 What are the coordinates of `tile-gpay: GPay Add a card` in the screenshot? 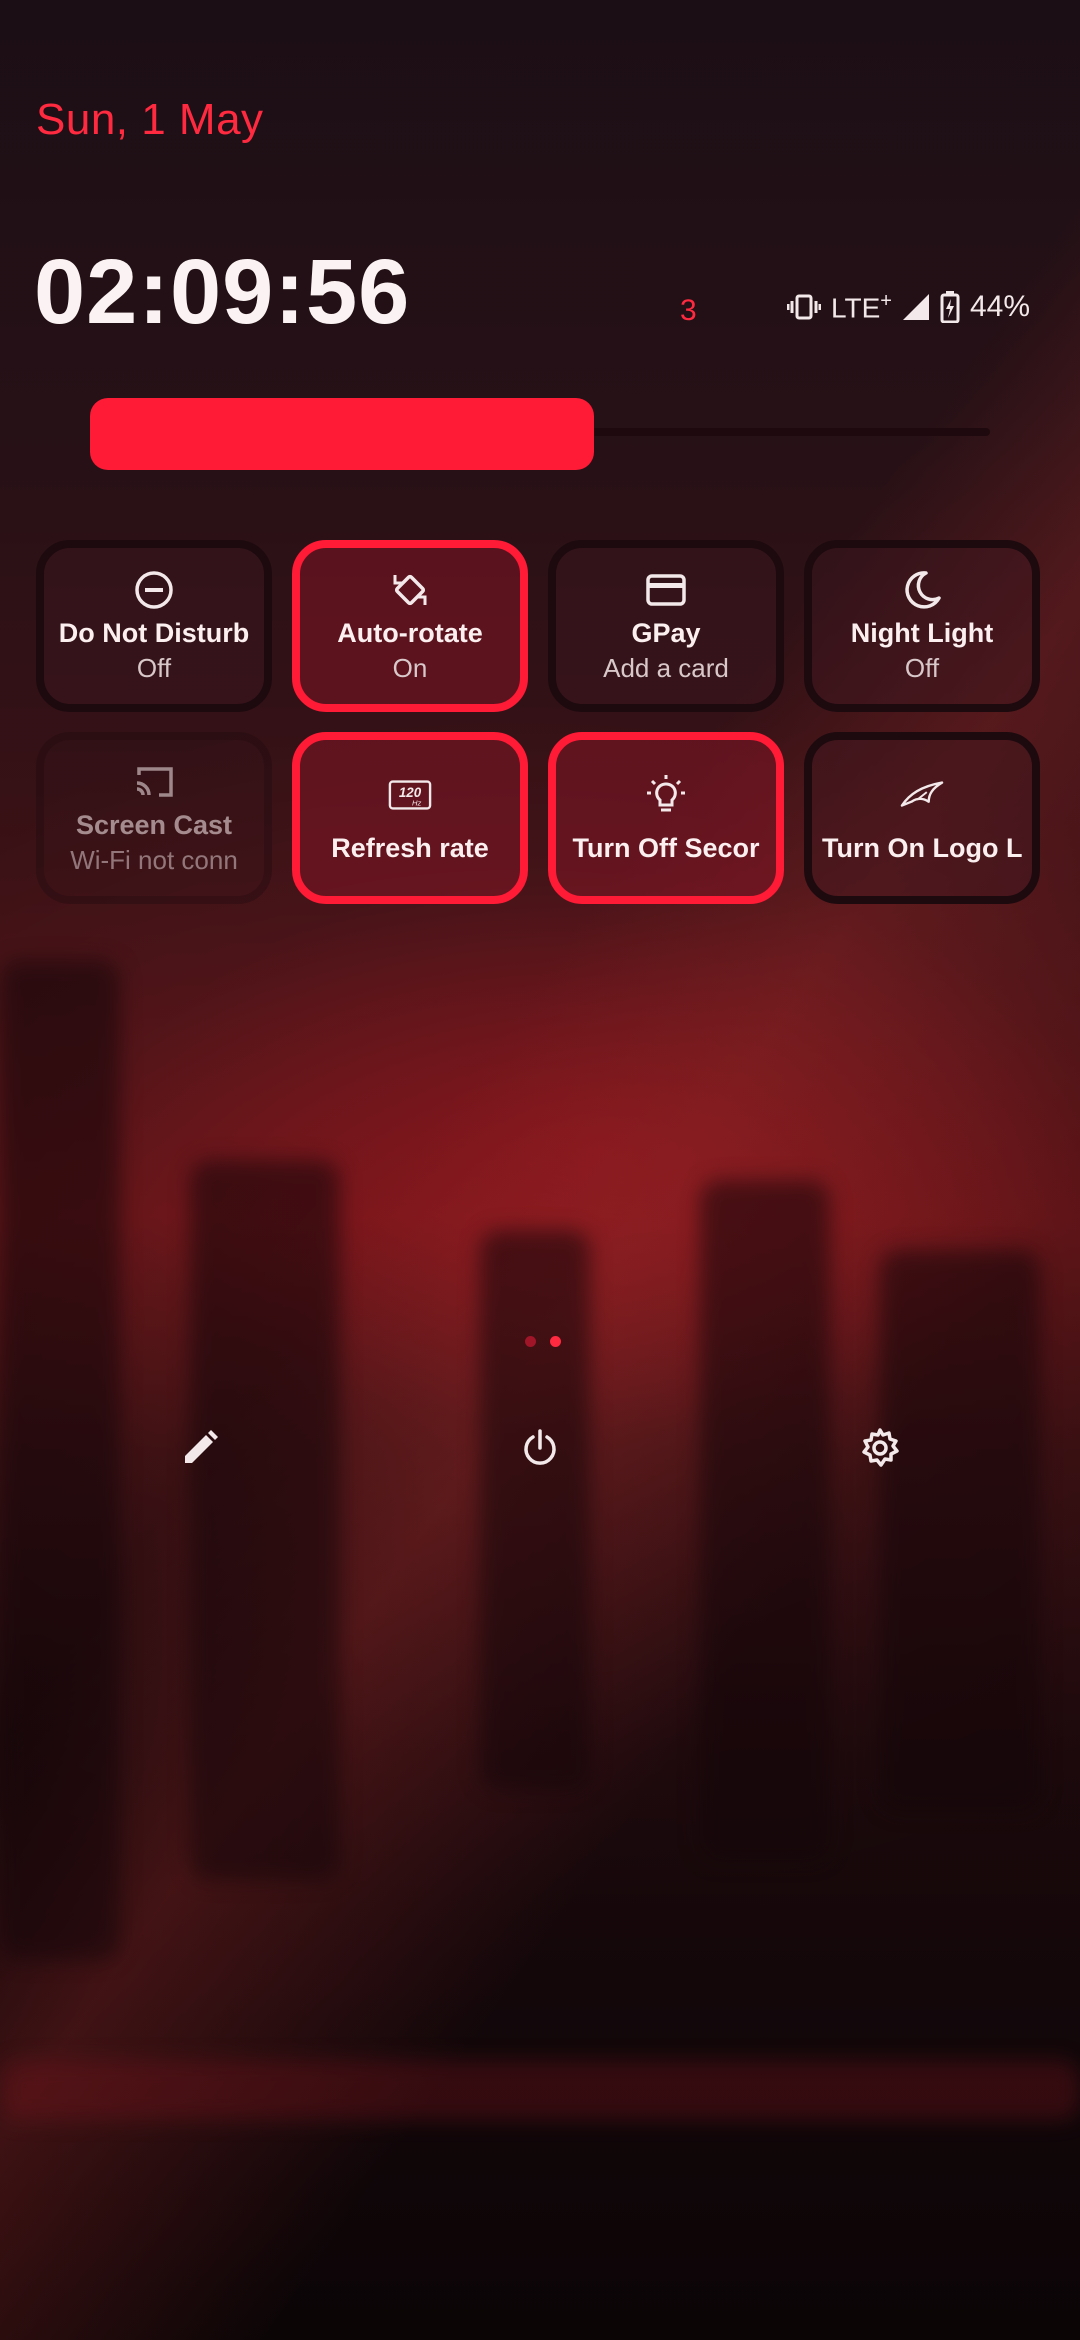 It's located at (666, 626).